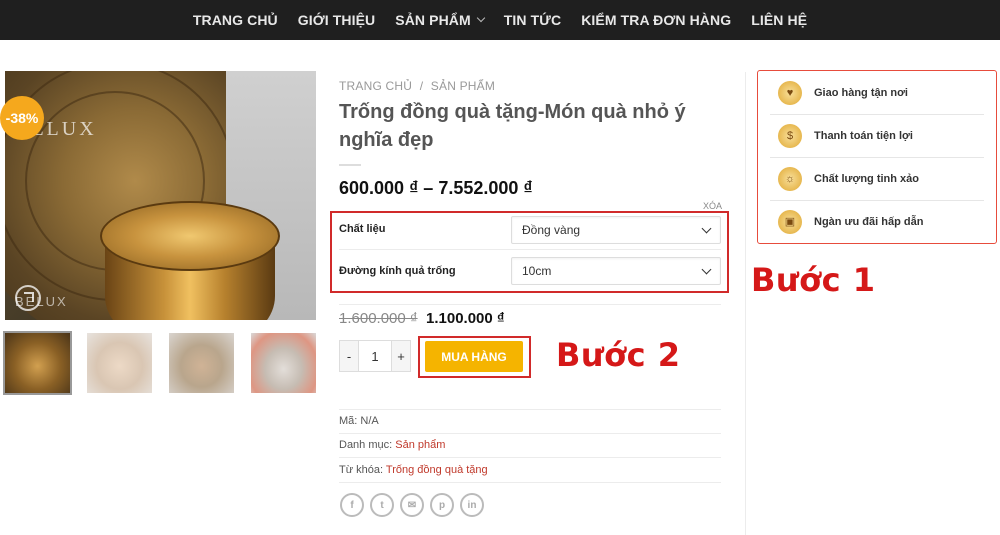 Image resolution: width=1000 pixels, height=535 pixels. I want to click on nav-about: GIỚI THIỆU, so click(337, 20).